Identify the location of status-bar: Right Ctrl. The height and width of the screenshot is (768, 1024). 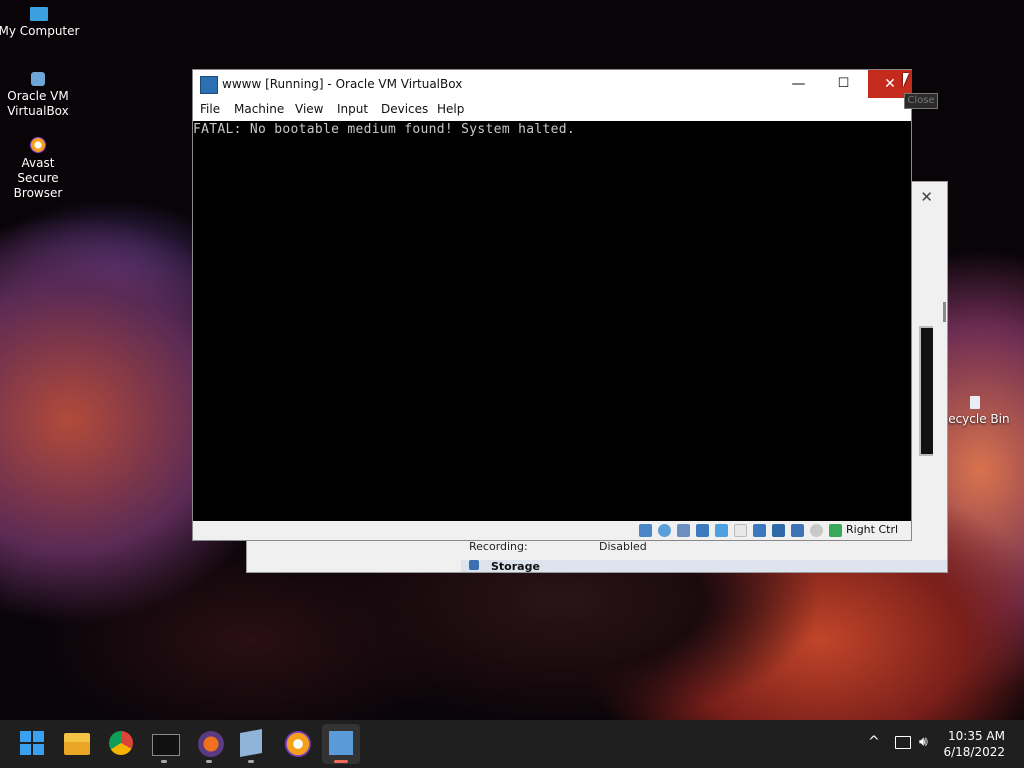
(552, 530).